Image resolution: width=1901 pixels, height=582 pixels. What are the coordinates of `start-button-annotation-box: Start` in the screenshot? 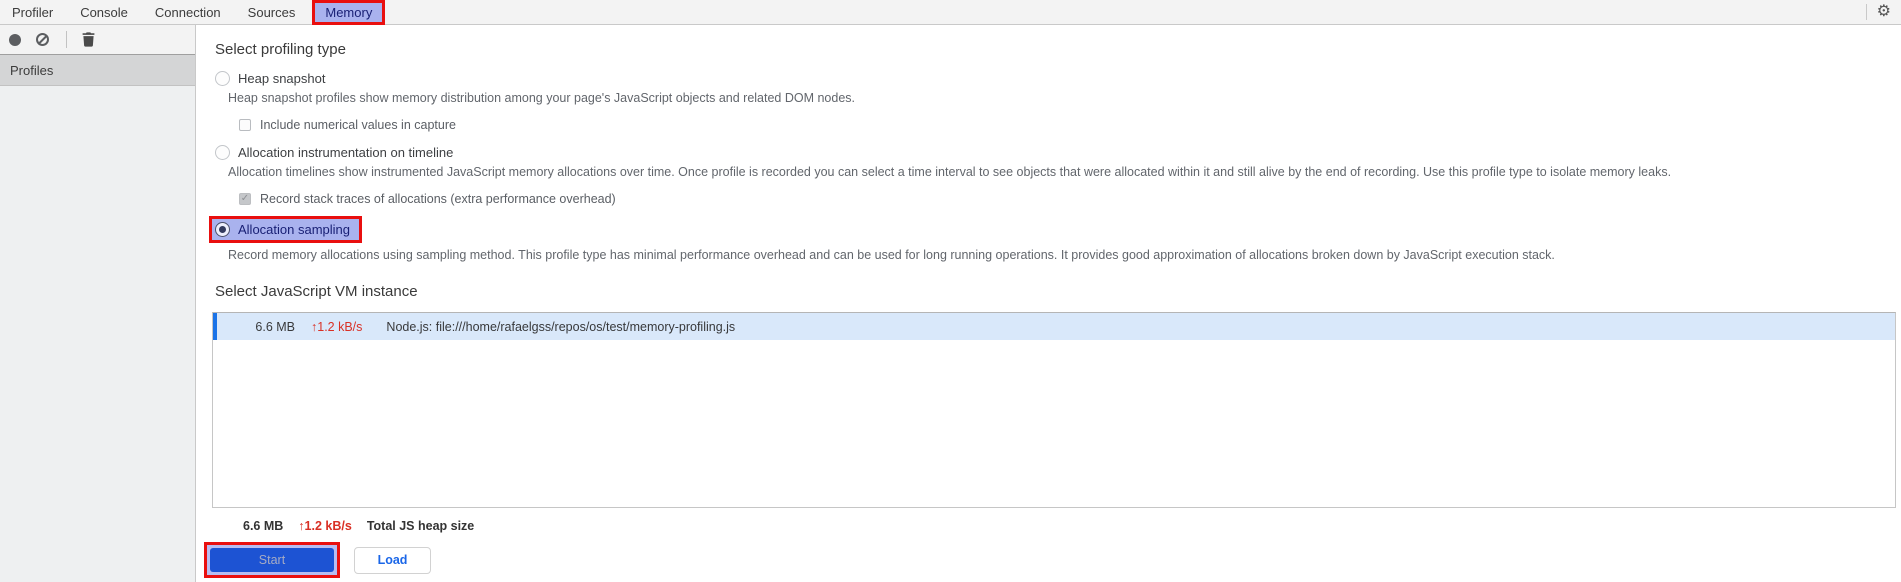 It's located at (272, 560).